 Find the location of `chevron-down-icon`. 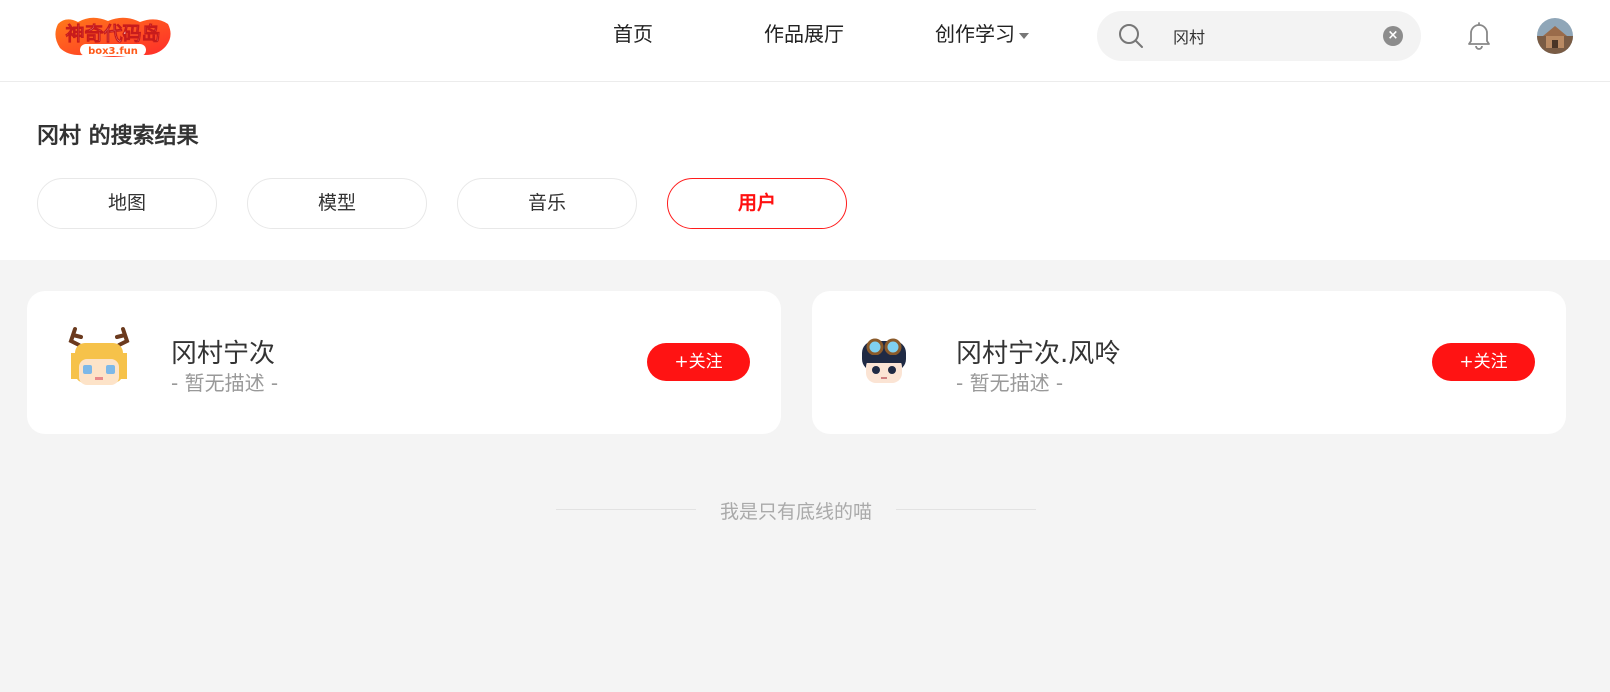

chevron-down-icon is located at coordinates (1024, 35).